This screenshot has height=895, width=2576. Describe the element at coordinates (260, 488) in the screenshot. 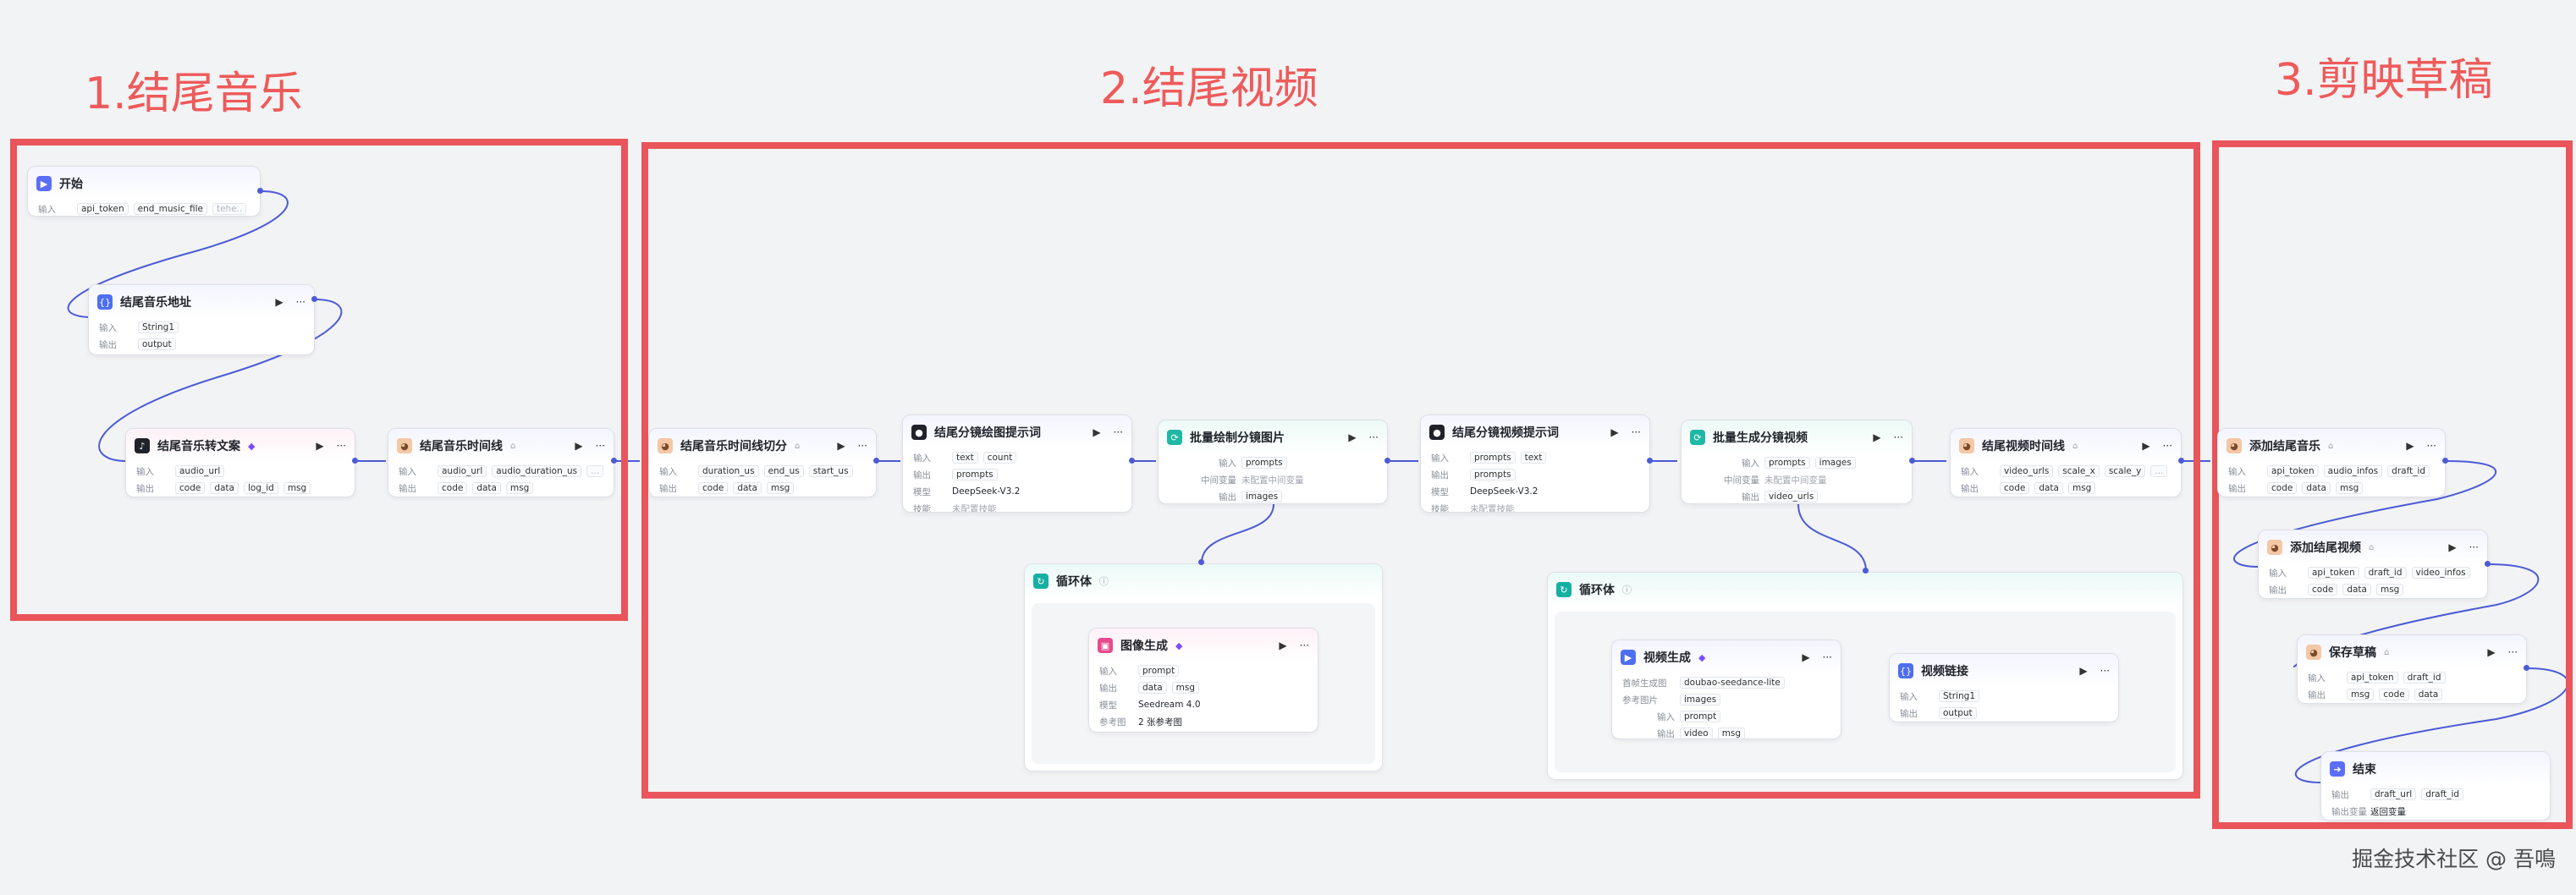

I see `param-chip: log_id` at that location.